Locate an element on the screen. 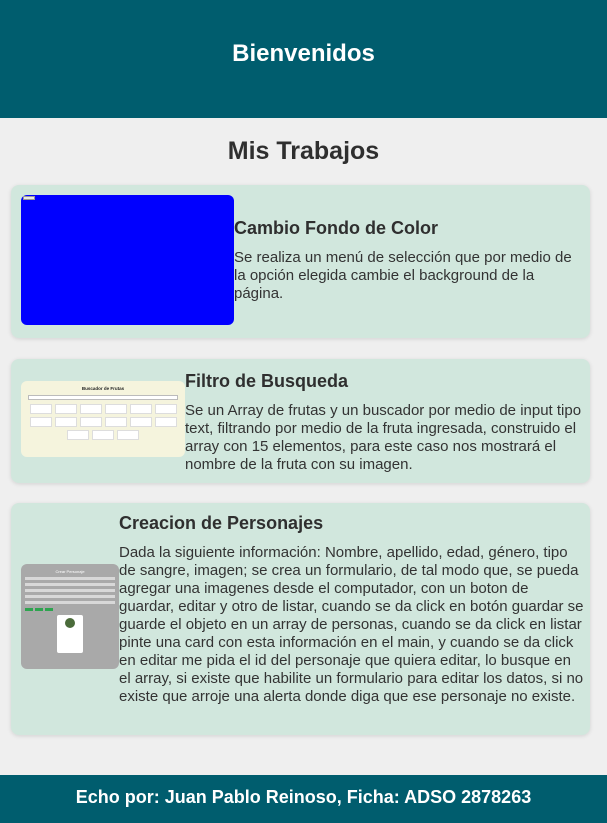 The height and width of the screenshot is (823, 607). project-thumbnail: Crear Personaje is located at coordinates (70, 616).